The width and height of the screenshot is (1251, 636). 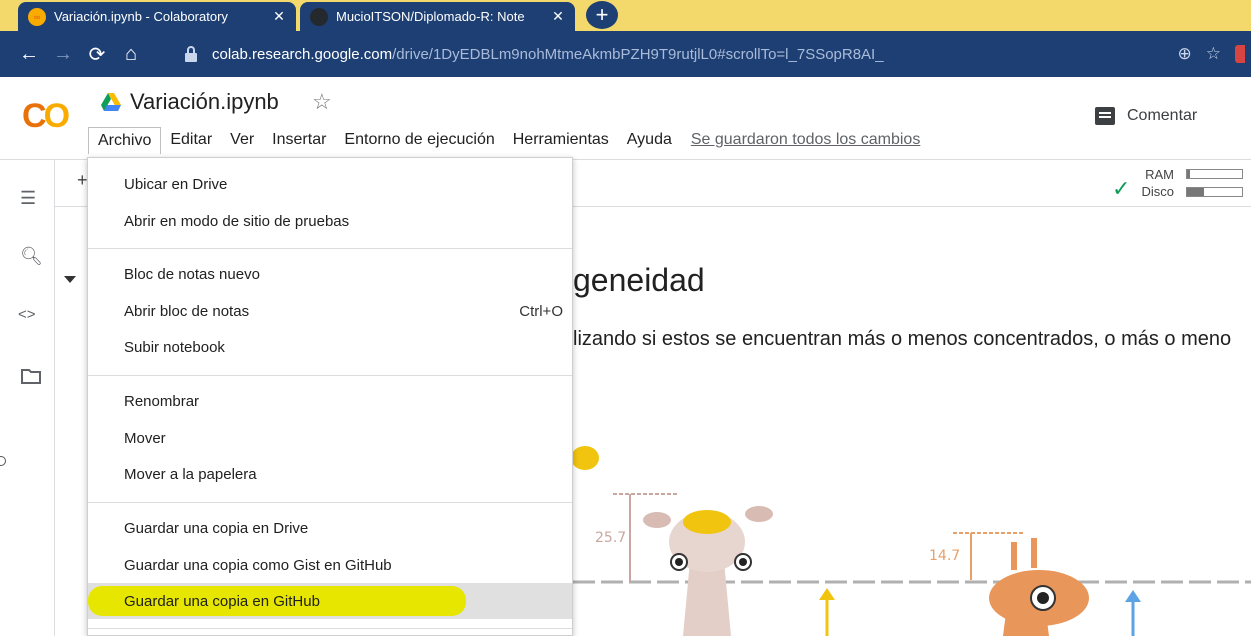 What do you see at coordinates (131, 54) in the screenshot?
I see `home-icon: ⌂` at bounding box center [131, 54].